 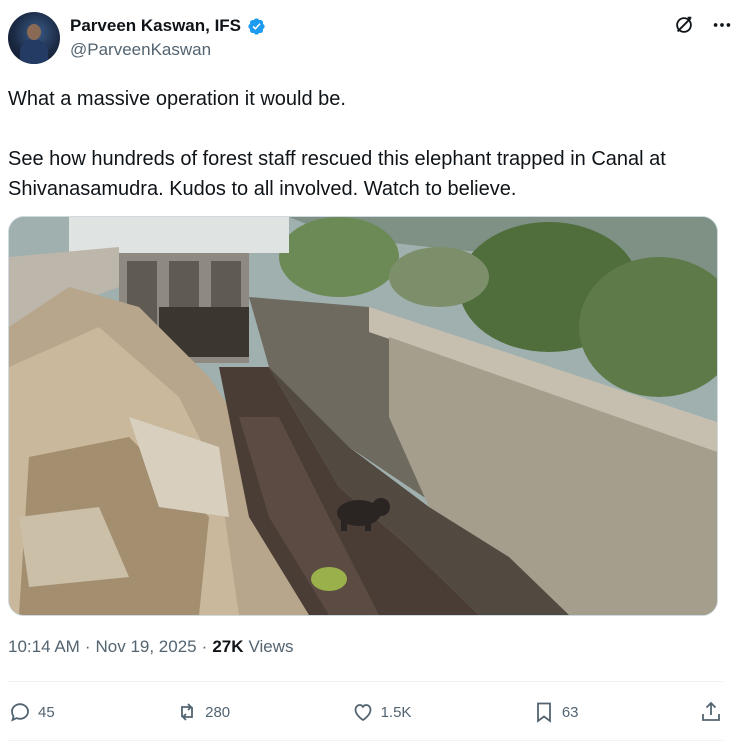 What do you see at coordinates (31, 712) in the screenshot?
I see `reply-button: 45` at bounding box center [31, 712].